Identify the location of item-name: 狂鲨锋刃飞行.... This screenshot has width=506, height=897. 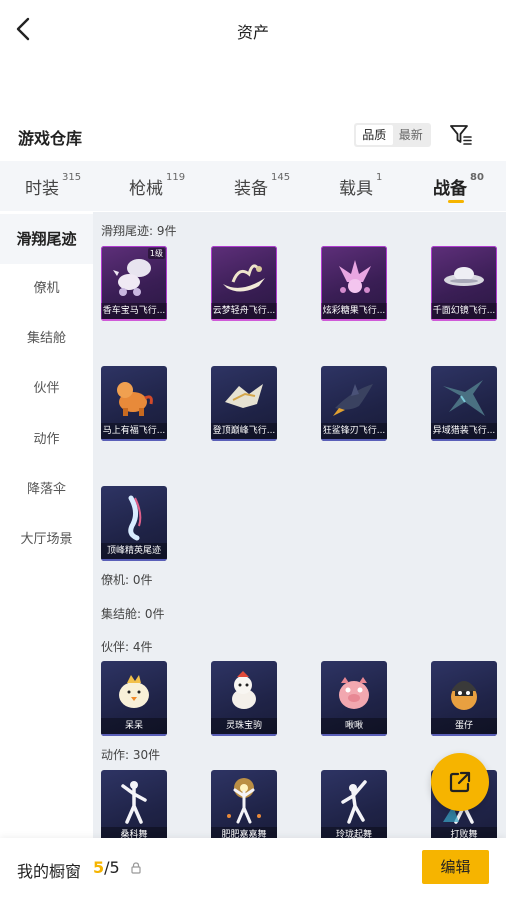
(354, 431).